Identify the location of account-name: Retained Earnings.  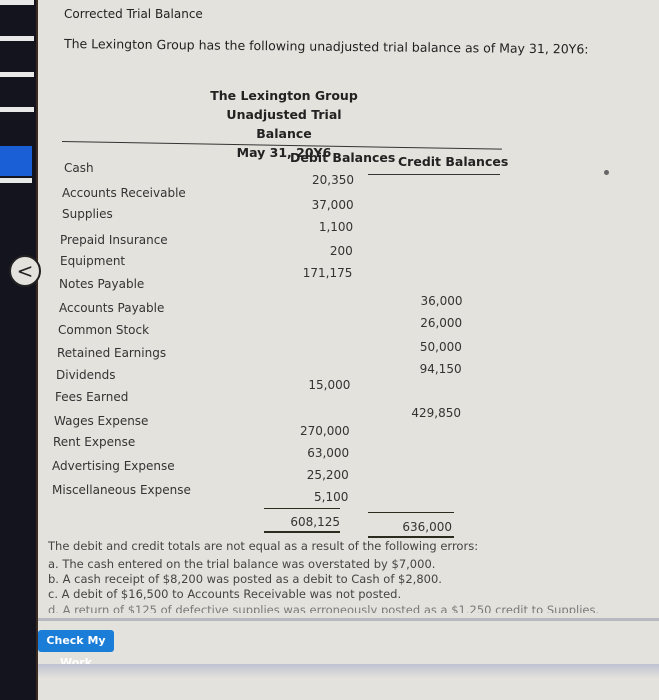
(112, 353).